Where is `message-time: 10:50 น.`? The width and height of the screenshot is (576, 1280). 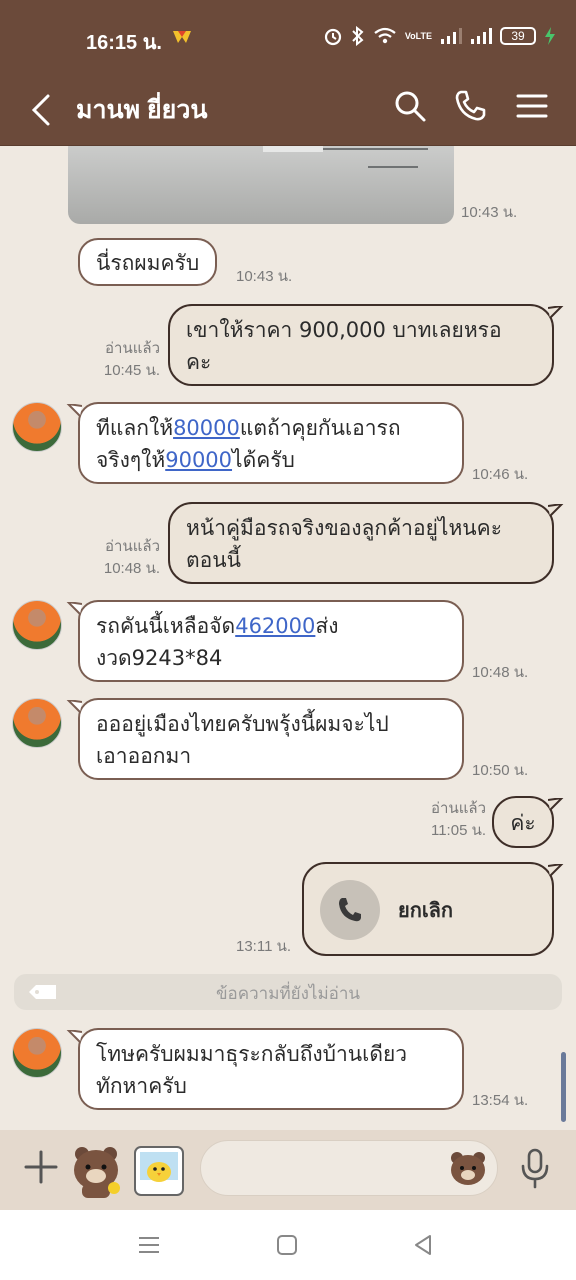 message-time: 10:50 น. is located at coordinates (500, 770).